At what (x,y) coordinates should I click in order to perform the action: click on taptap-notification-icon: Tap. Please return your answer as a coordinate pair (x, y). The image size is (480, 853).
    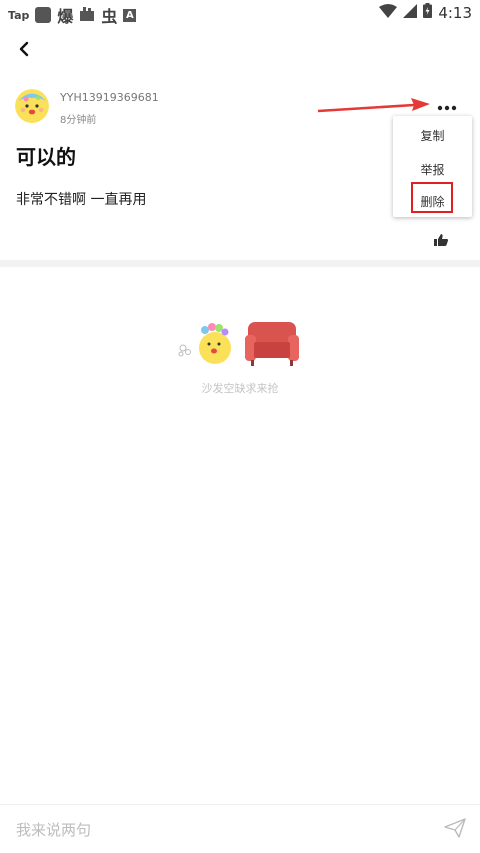
    Looking at the image, I should click on (19, 15).